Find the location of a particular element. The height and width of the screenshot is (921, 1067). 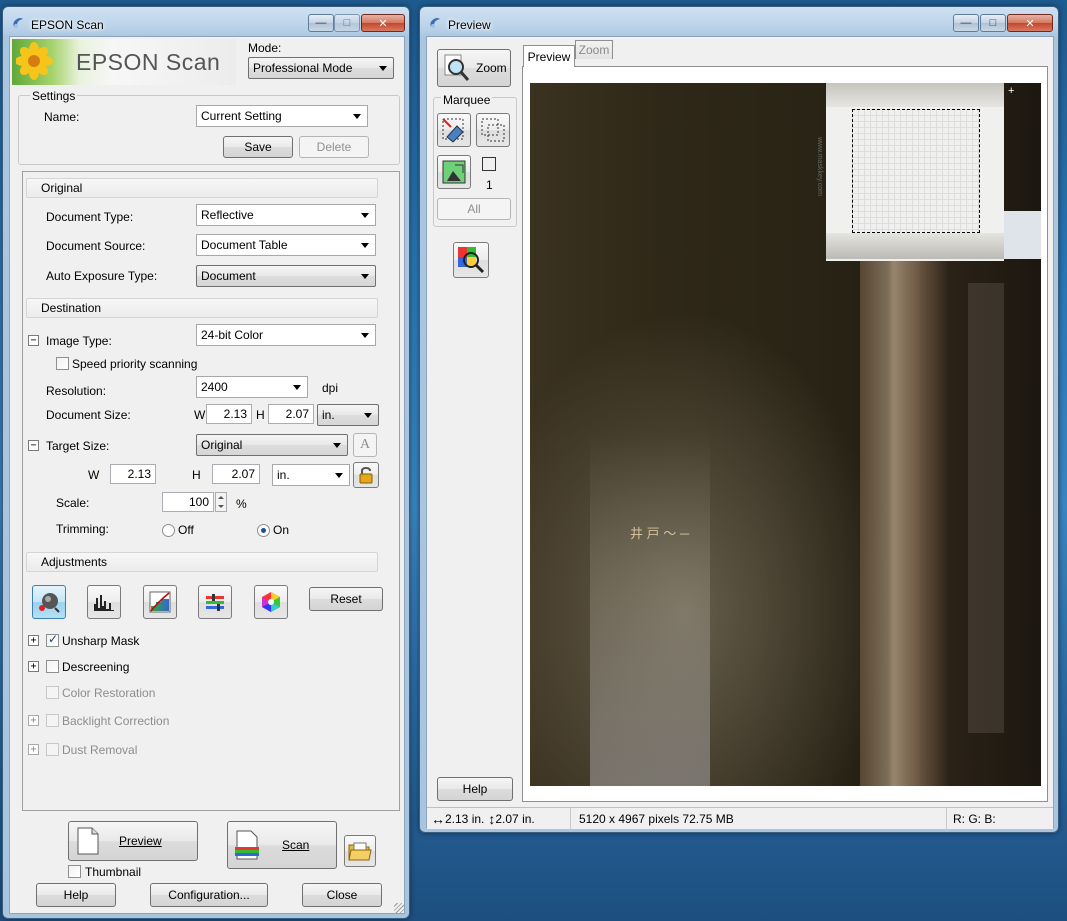

trimming-off-radio is located at coordinates (168, 530).